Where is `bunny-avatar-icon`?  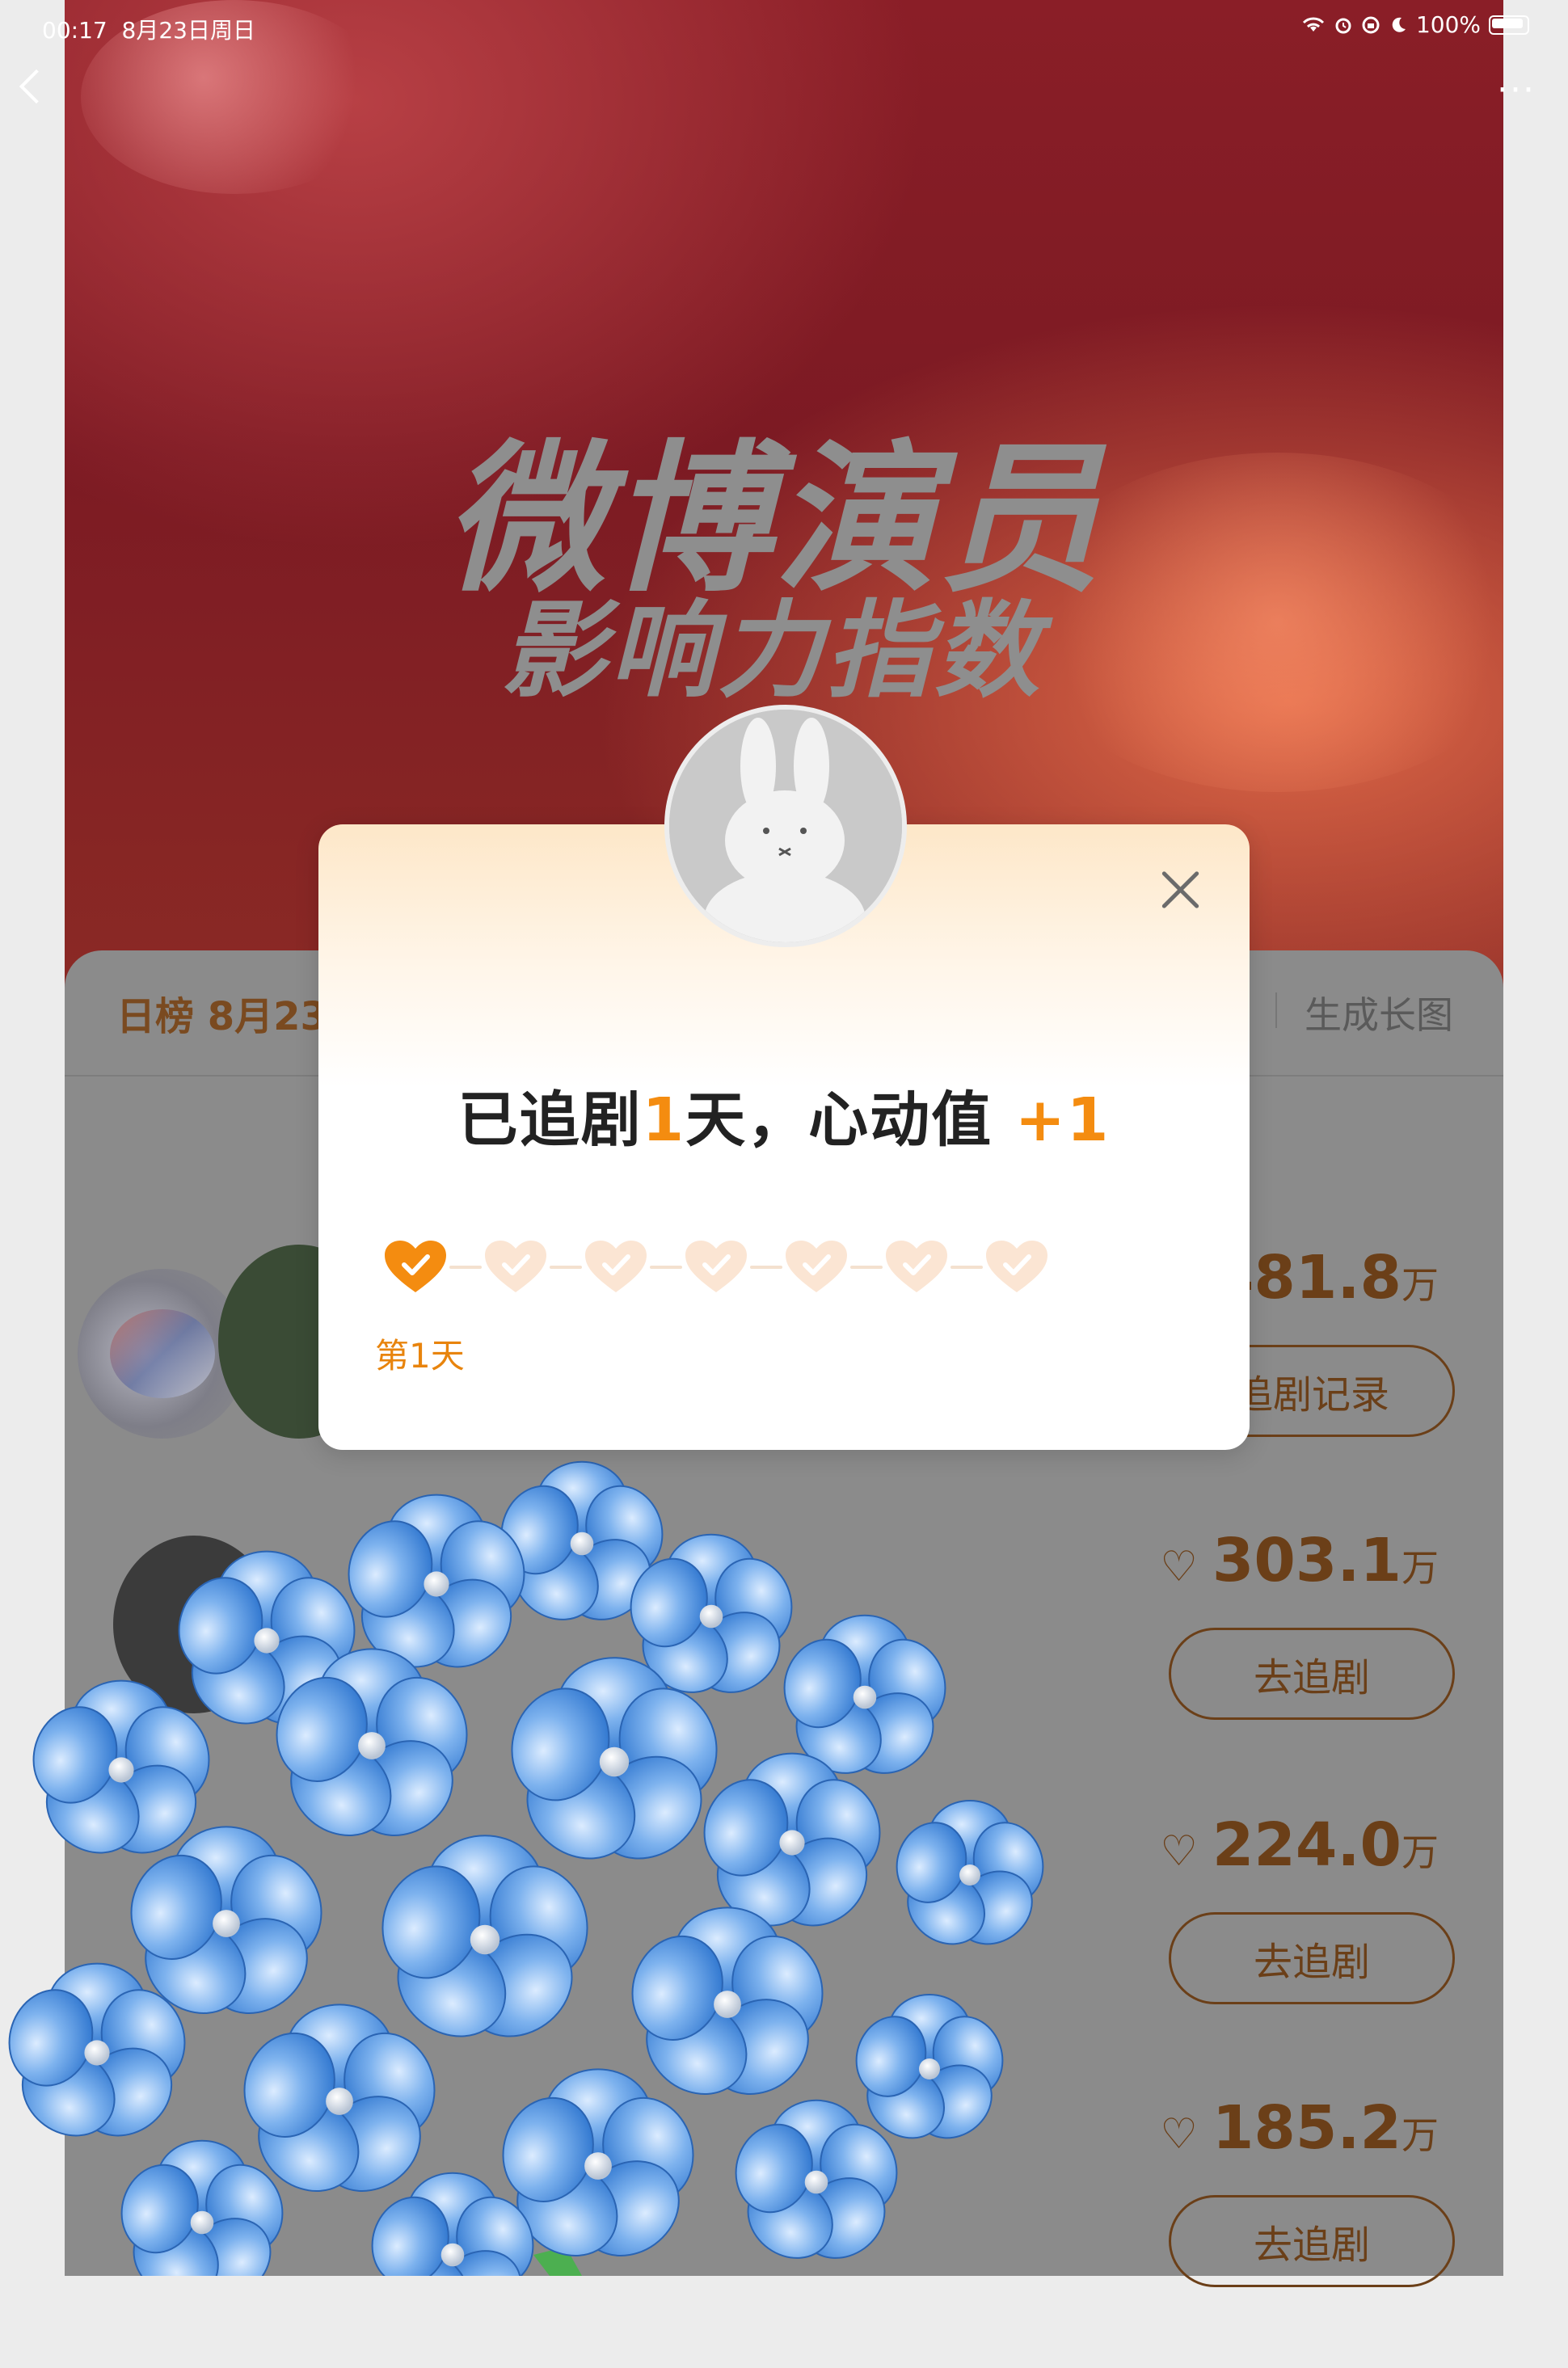 bunny-avatar-icon is located at coordinates (785, 826).